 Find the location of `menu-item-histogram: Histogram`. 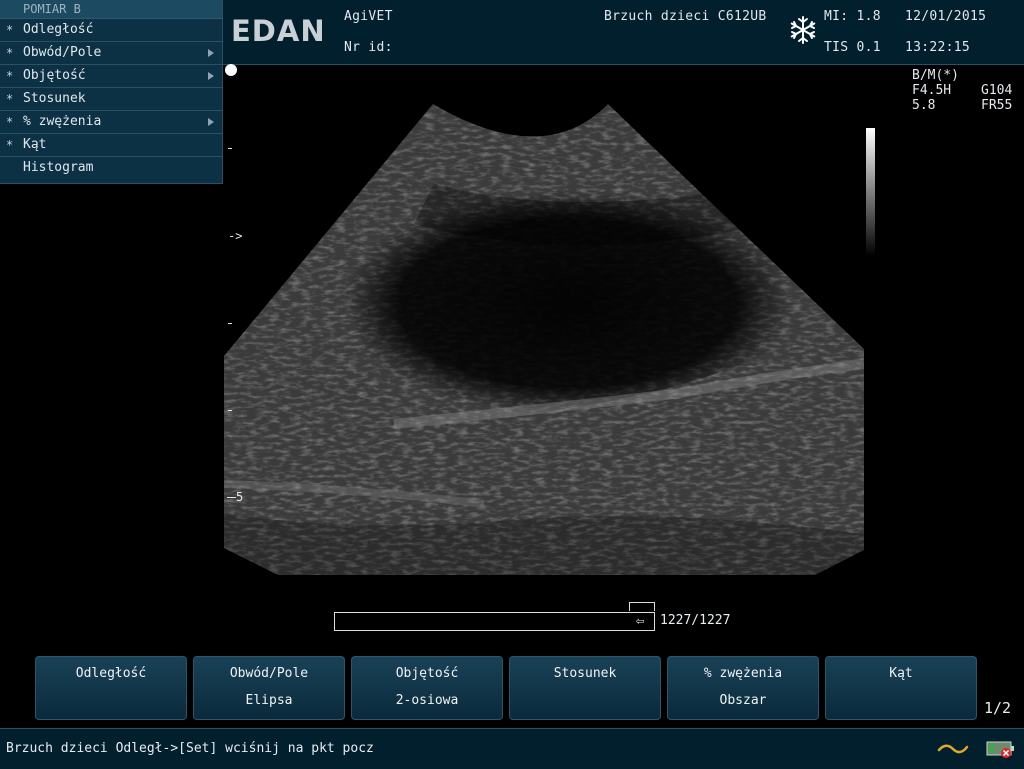

menu-item-histogram: Histogram is located at coordinates (111, 168).